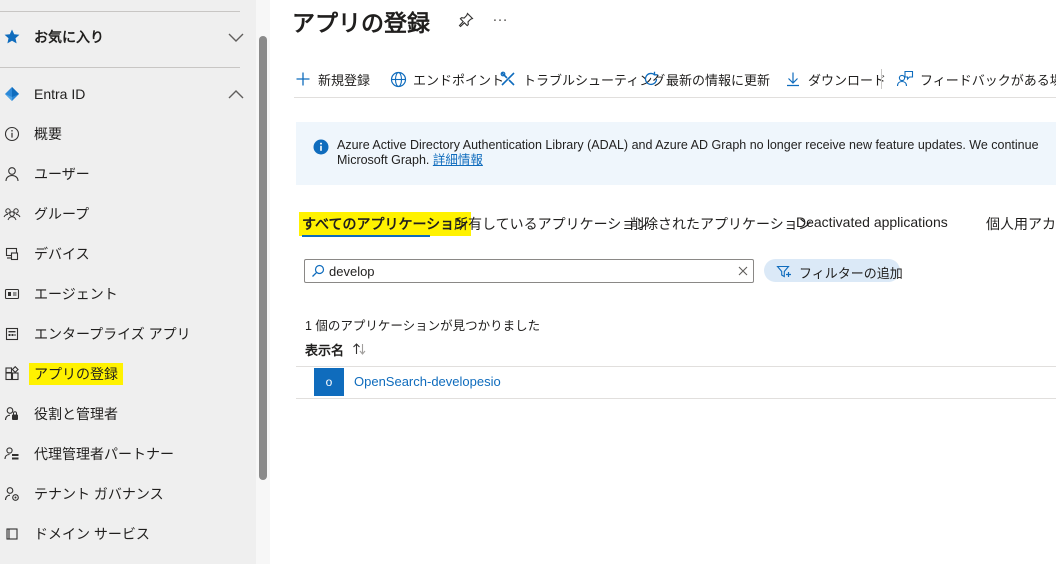 The height and width of the screenshot is (564, 1056). Describe the element at coordinates (784, 271) in the screenshot. I see `filter-add-icon` at that location.